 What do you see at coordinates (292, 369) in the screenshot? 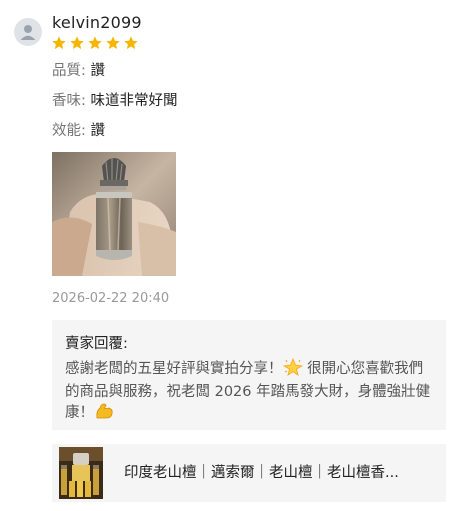
I see `sparkle-star-icon` at bounding box center [292, 369].